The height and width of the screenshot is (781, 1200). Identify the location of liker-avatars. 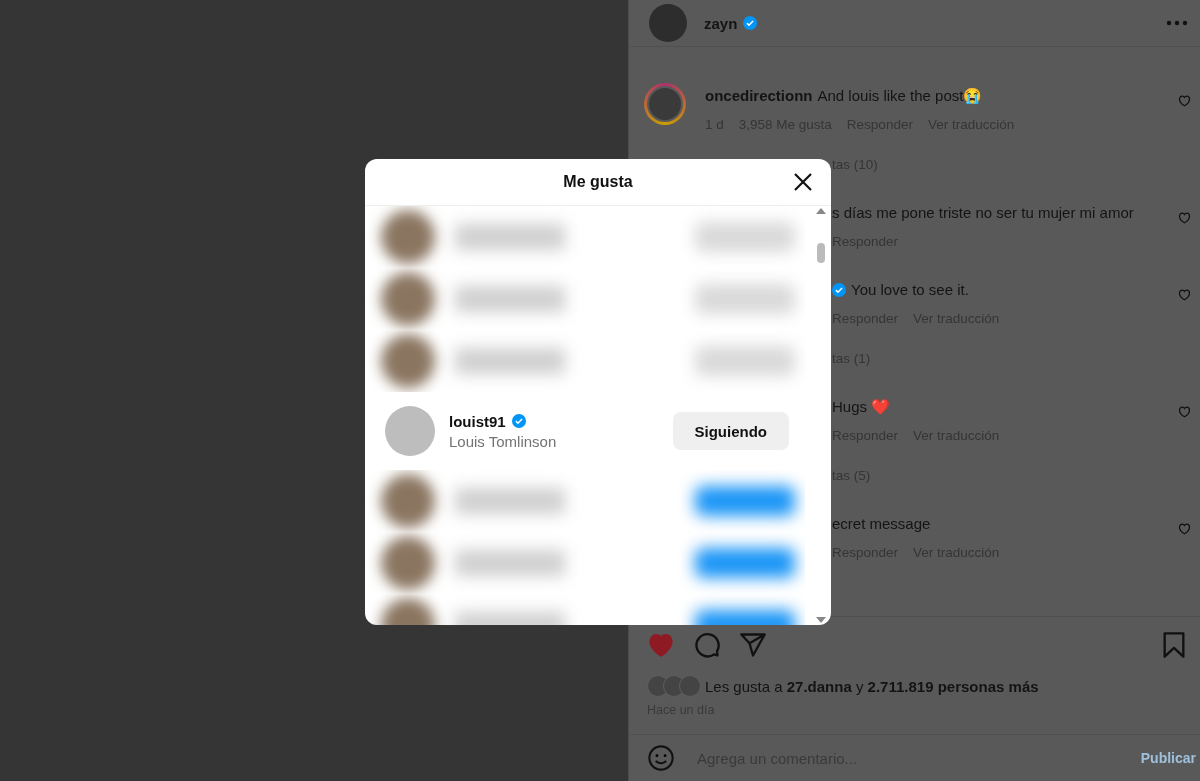
(674, 686).